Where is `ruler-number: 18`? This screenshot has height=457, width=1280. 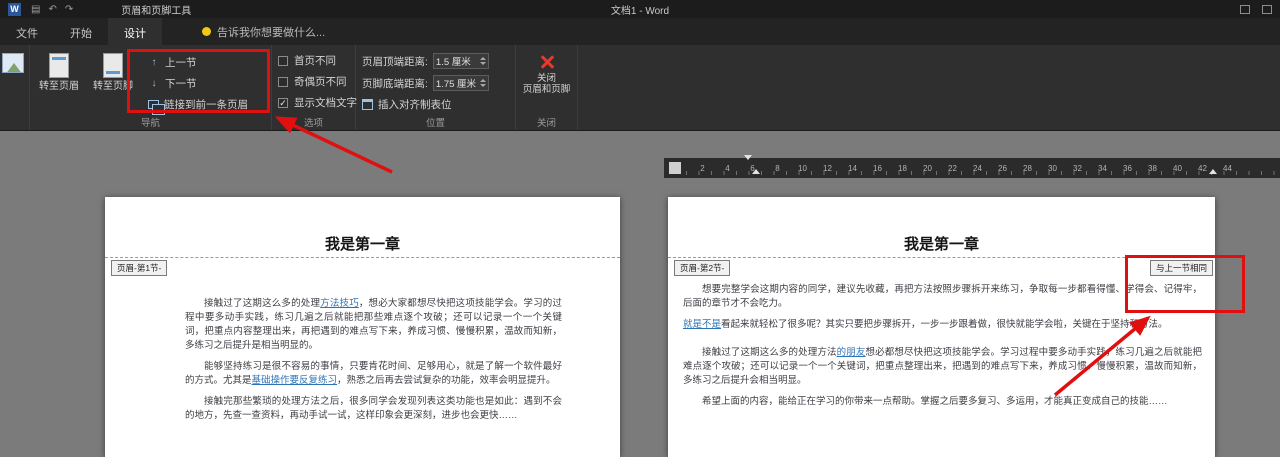
ruler-number: 18 is located at coordinates (902, 168).